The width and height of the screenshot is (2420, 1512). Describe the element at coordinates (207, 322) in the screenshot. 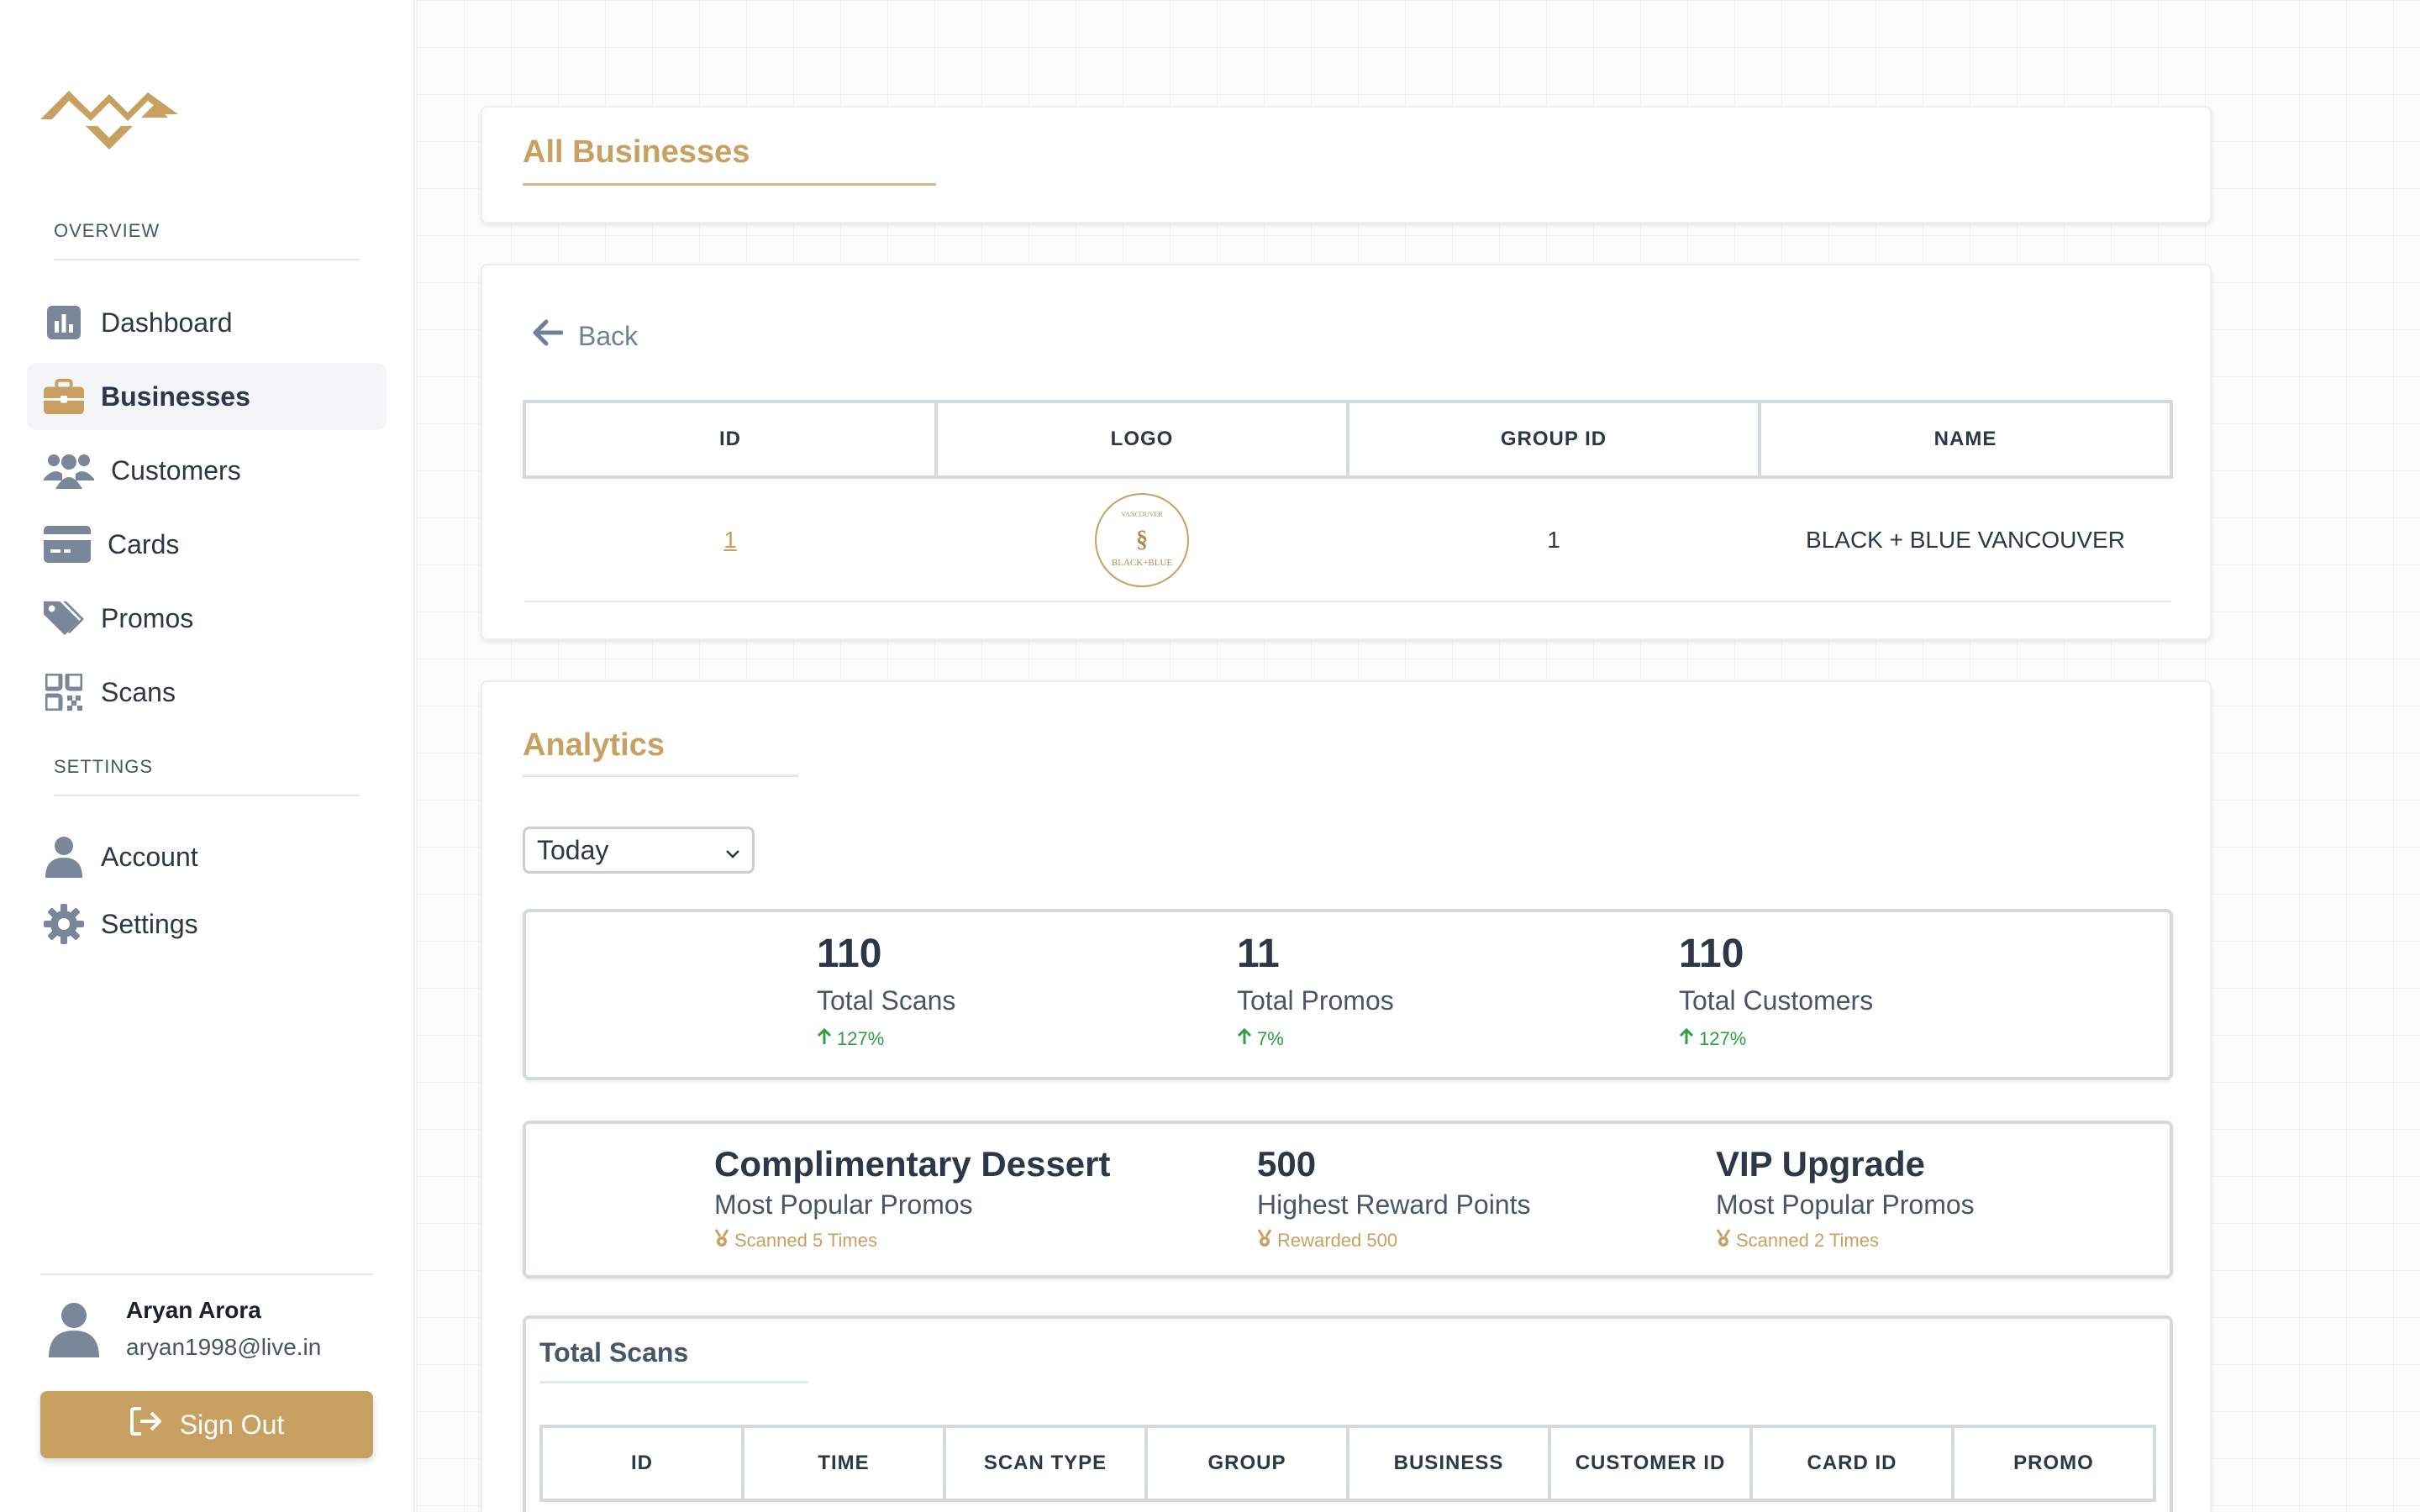

I see `sidebar-item-dashboard: Dashboard` at that location.